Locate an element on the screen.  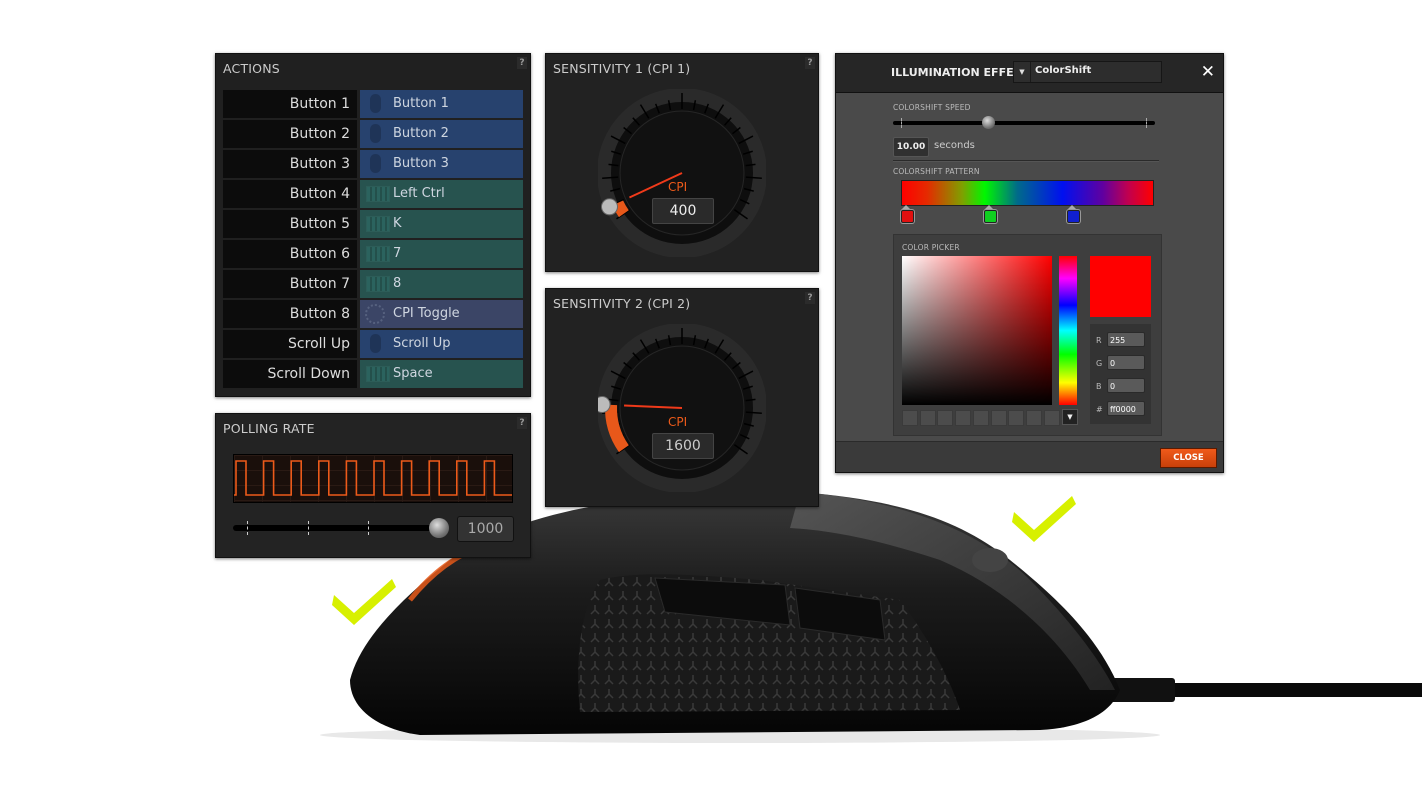
close-icon: ✕ is located at coordinates (1208, 72).